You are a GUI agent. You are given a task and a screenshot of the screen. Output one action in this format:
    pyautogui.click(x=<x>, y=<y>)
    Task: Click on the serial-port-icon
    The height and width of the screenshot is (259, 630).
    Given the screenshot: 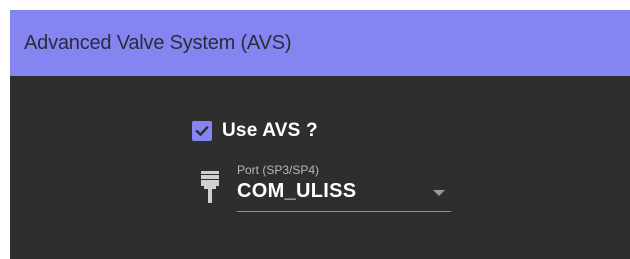 What is the action you would take?
    pyautogui.click(x=210, y=187)
    